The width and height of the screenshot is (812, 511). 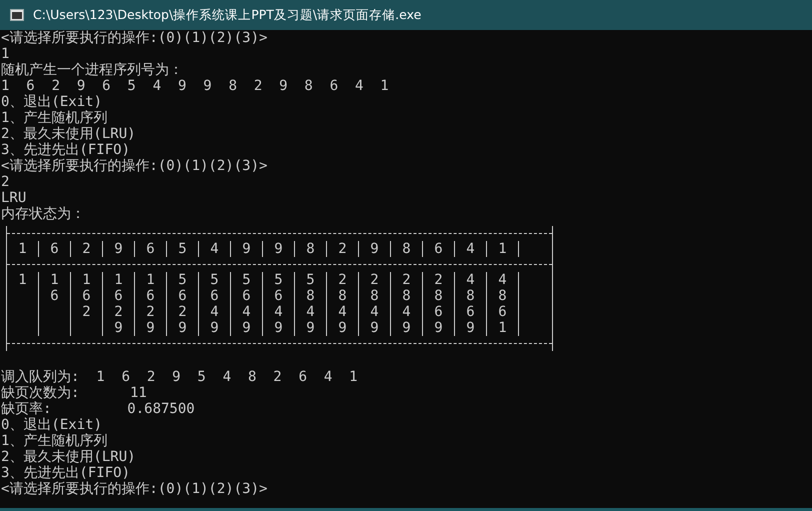 What do you see at coordinates (471, 304) in the screenshot?
I see `table-cell: 4 8 6 9` at bounding box center [471, 304].